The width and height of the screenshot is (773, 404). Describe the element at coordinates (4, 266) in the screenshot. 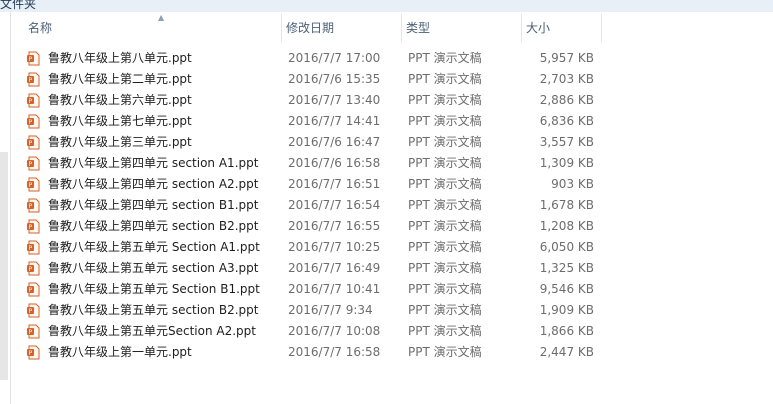

I see `navigation-scrollbar` at that location.